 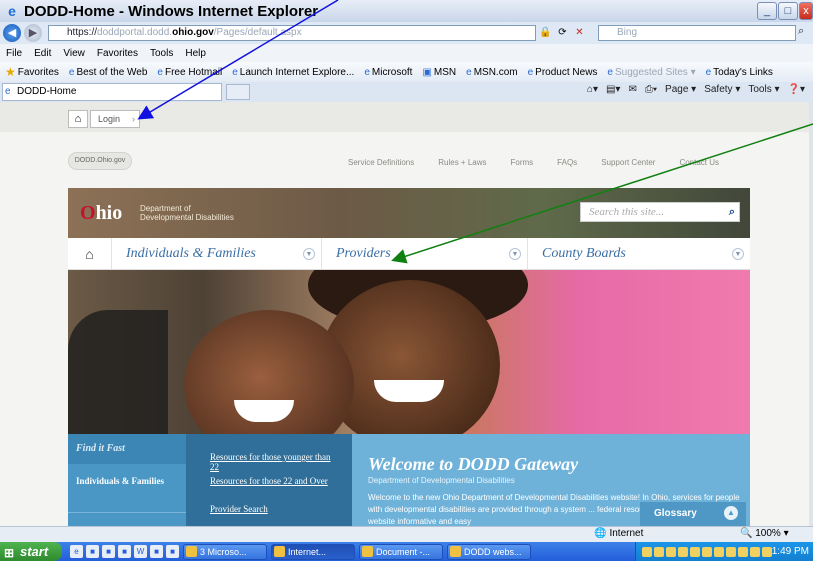 What do you see at coordinates (651, 89) in the screenshot?
I see `print-icon: ⎙▾` at bounding box center [651, 89].